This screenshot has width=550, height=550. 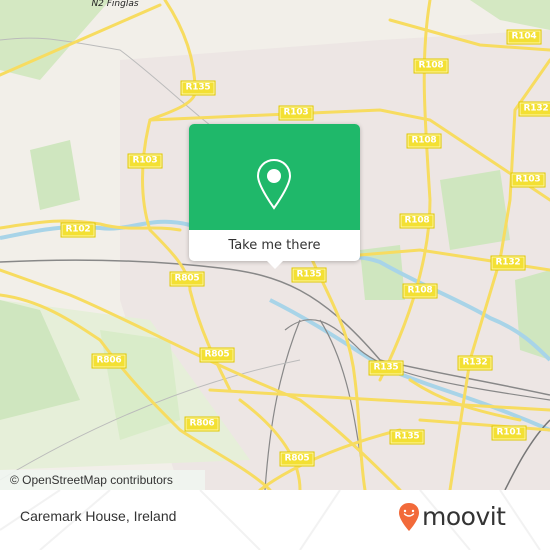 What do you see at coordinates (98, 516) in the screenshot?
I see `place-name: Caremark House, Ireland` at bounding box center [98, 516].